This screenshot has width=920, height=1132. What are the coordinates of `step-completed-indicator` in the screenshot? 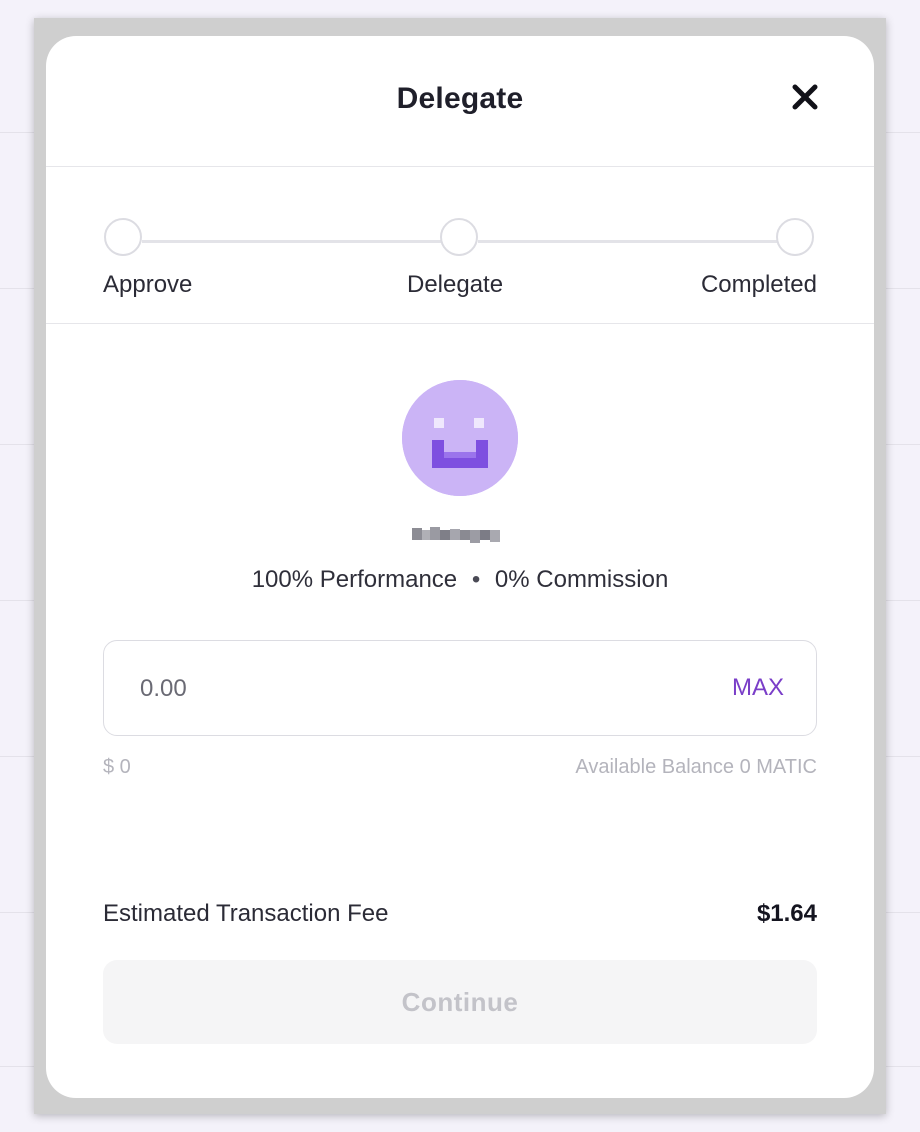 It's located at (795, 237).